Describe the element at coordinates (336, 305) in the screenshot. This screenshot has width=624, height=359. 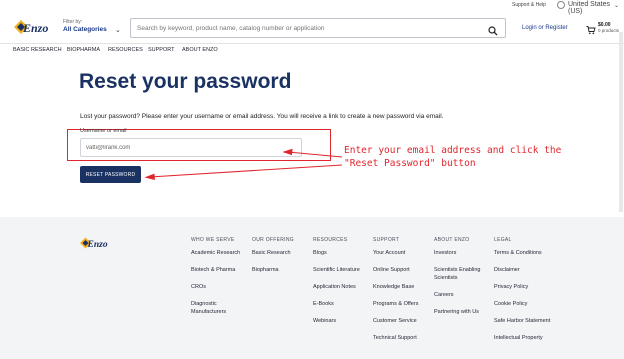
I see `footer-link: E-Books` at that location.